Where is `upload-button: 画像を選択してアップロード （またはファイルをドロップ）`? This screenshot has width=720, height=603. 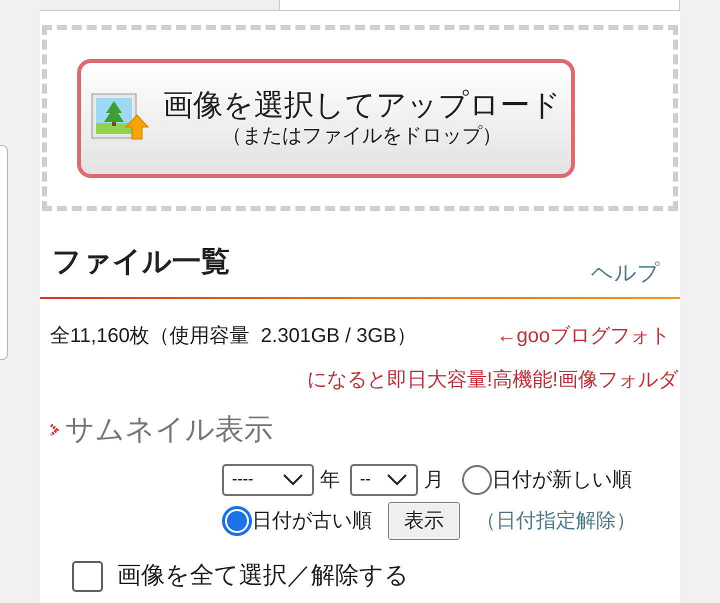
upload-button: 画像を選択してアップロード （またはファイルをドロップ） is located at coordinates (326, 118).